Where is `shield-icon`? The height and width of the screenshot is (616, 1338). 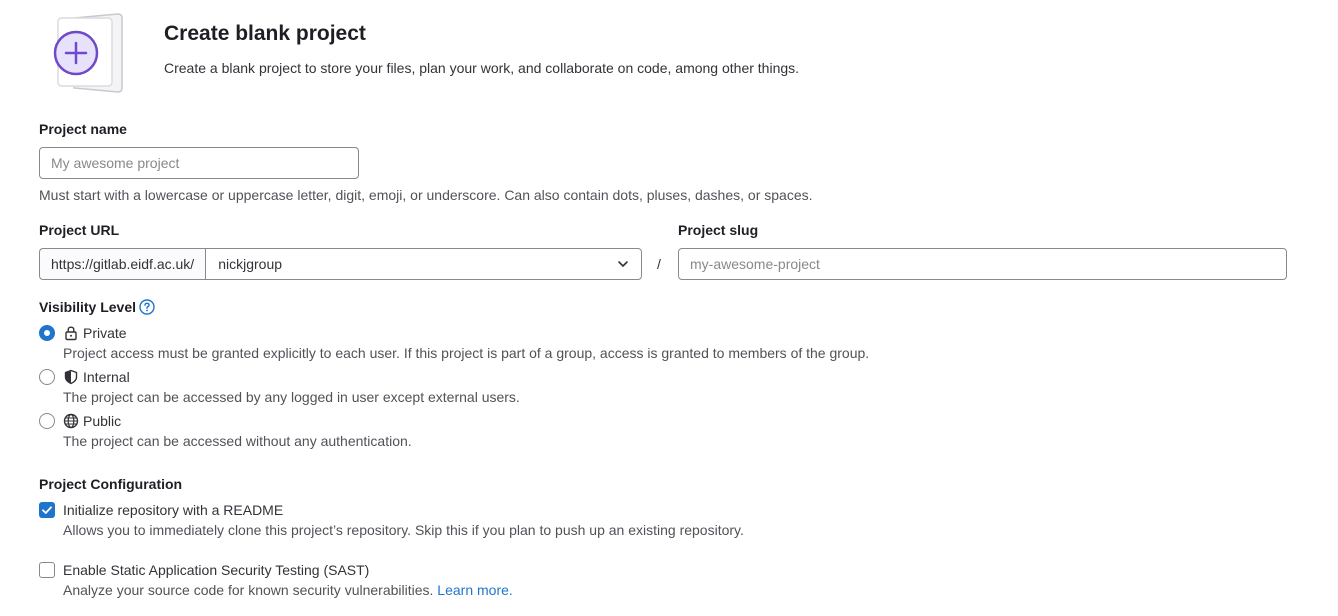
shield-icon is located at coordinates (71, 377).